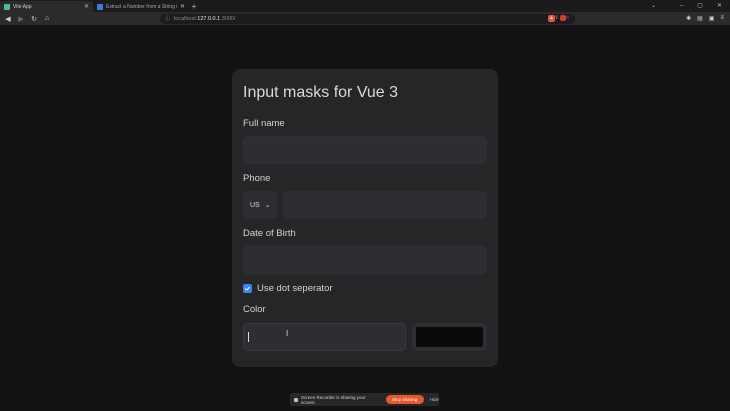 Image resolution: width=730 pixels, height=411 pixels. I want to click on color-text-input: I, so click(324, 337).